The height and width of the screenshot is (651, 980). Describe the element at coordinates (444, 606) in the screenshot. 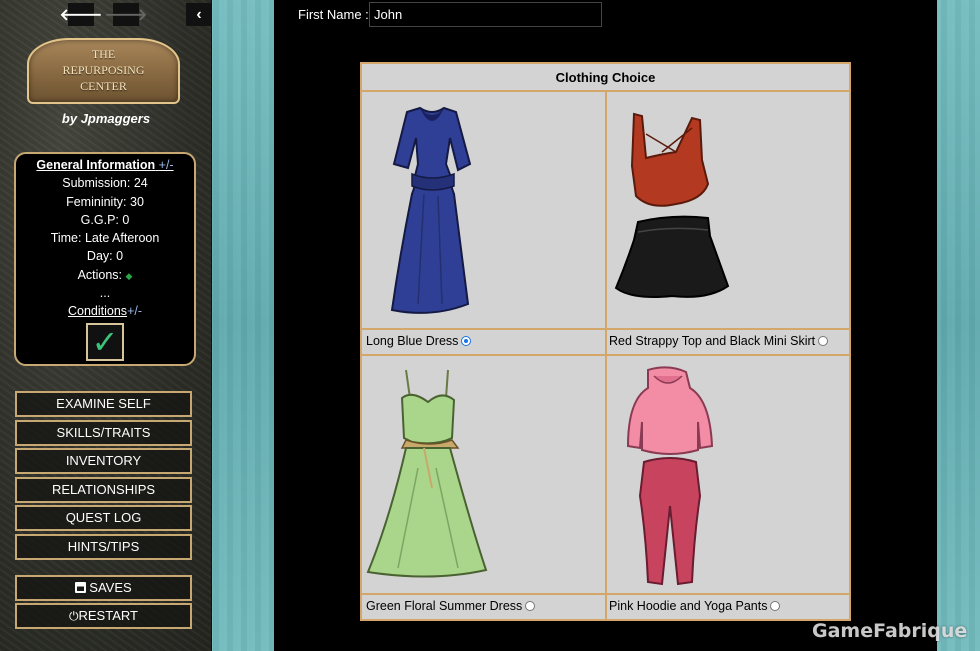

I see `option-label: Green Floral Summer Dress` at that location.